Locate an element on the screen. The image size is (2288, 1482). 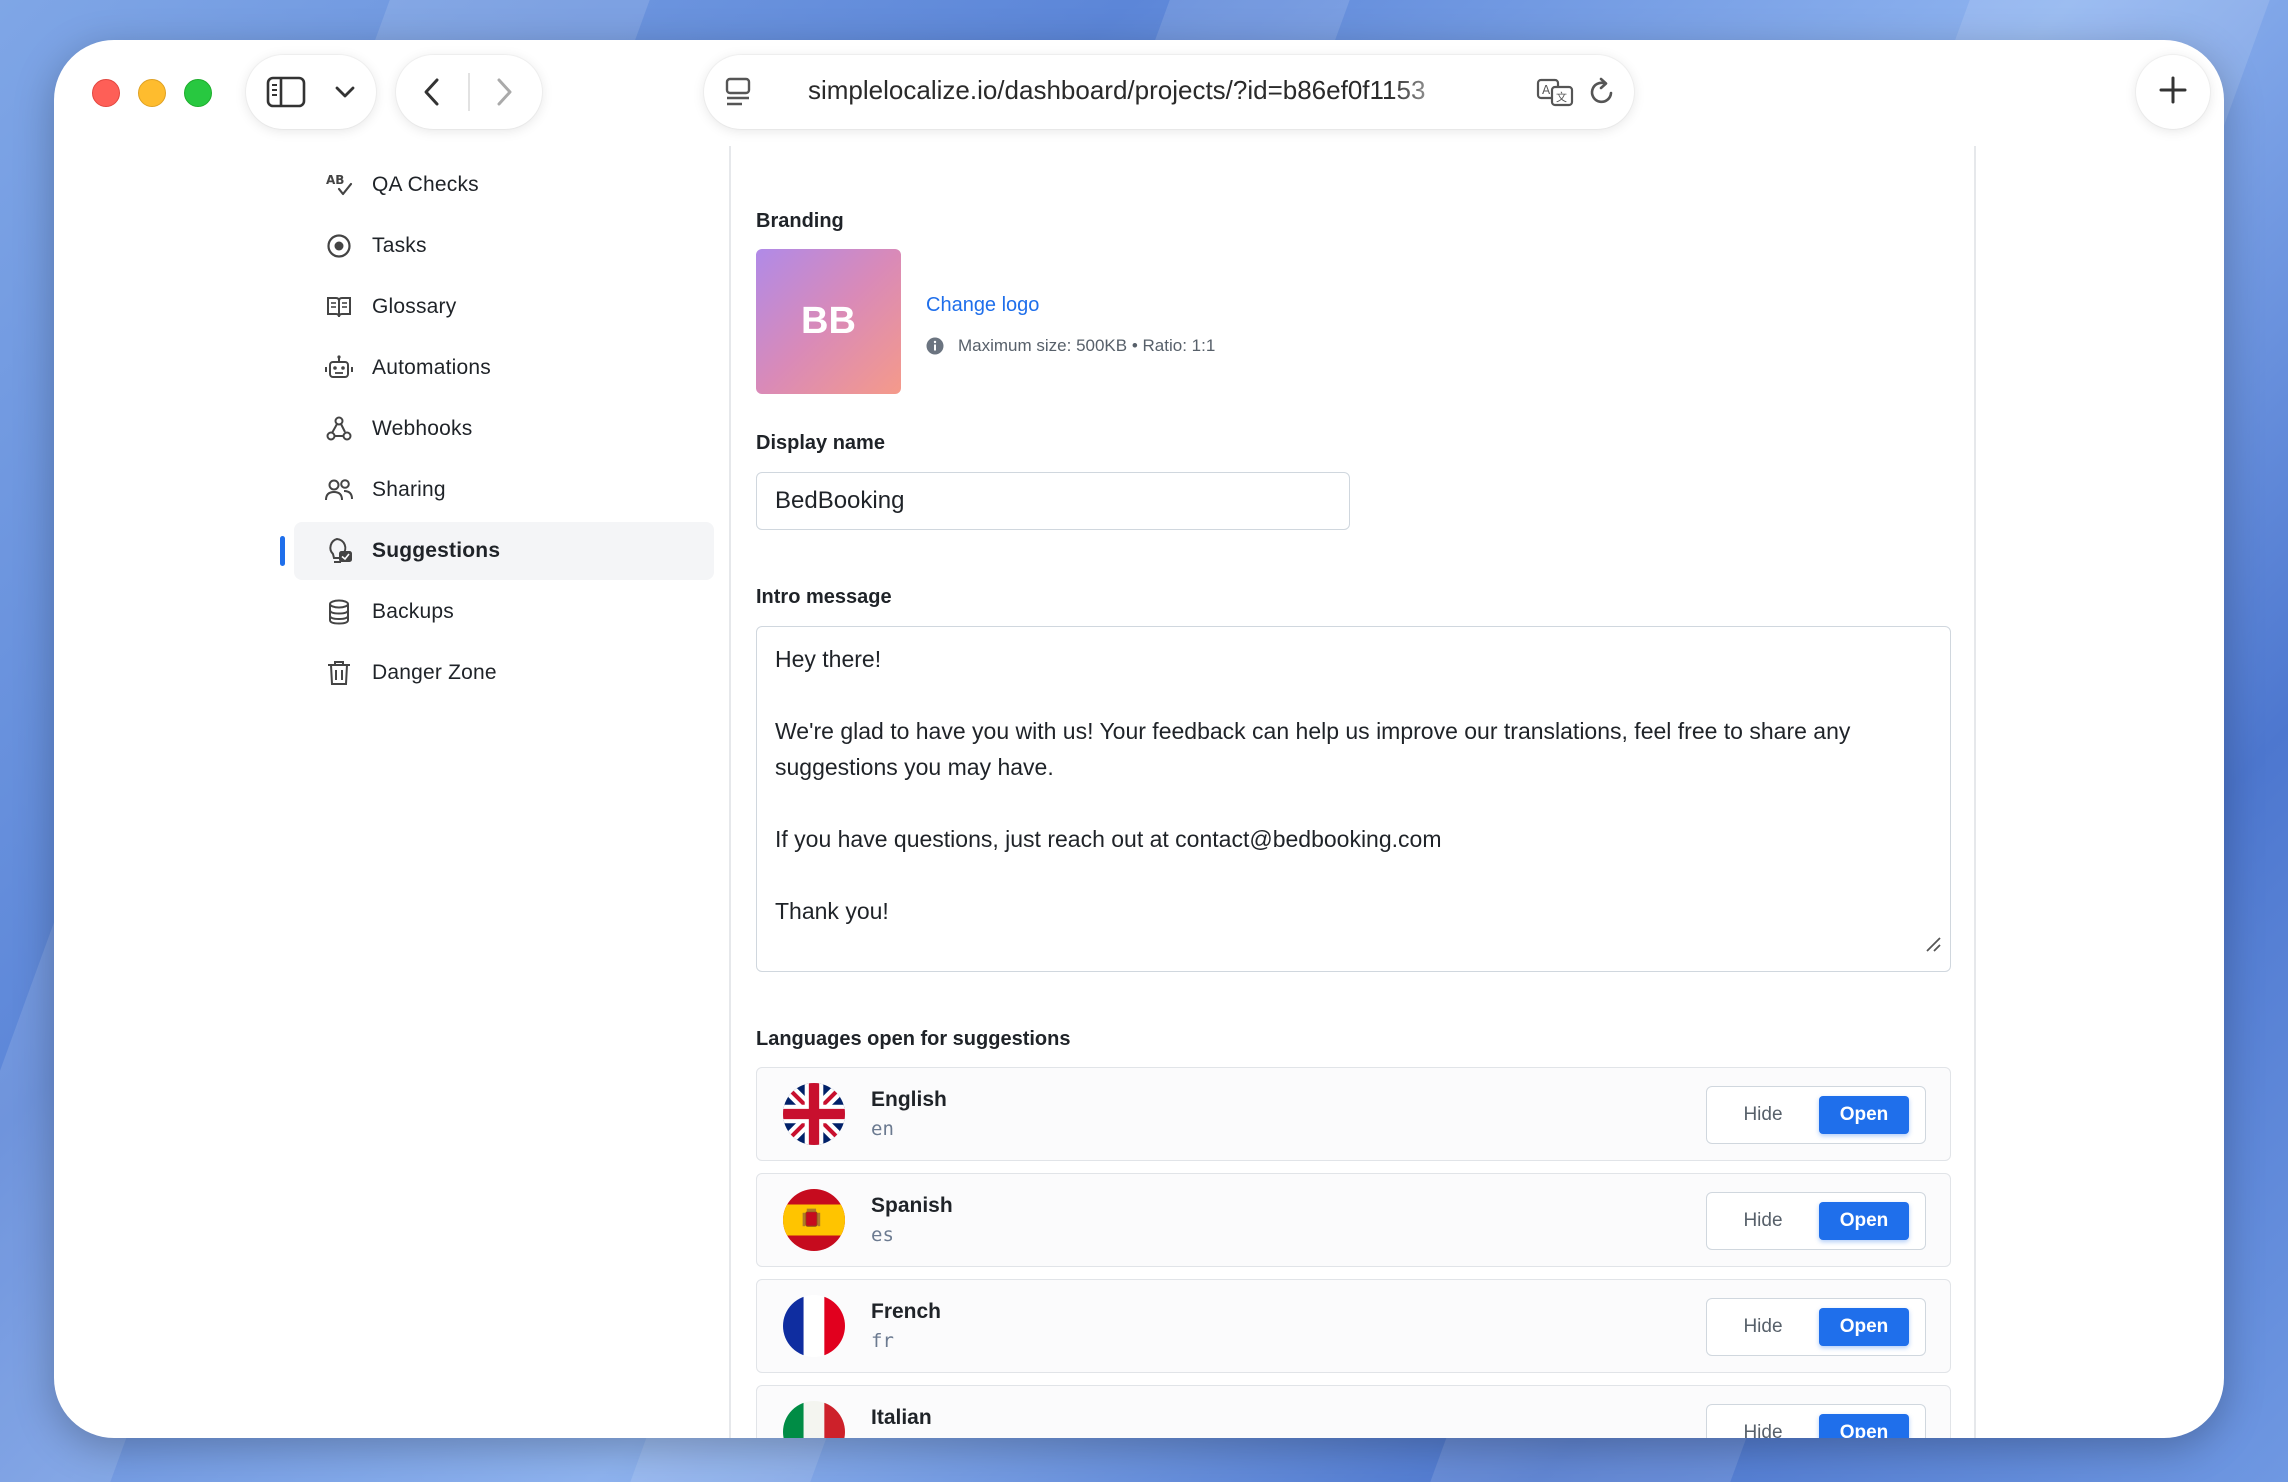
robot-icon is located at coordinates (339, 368).